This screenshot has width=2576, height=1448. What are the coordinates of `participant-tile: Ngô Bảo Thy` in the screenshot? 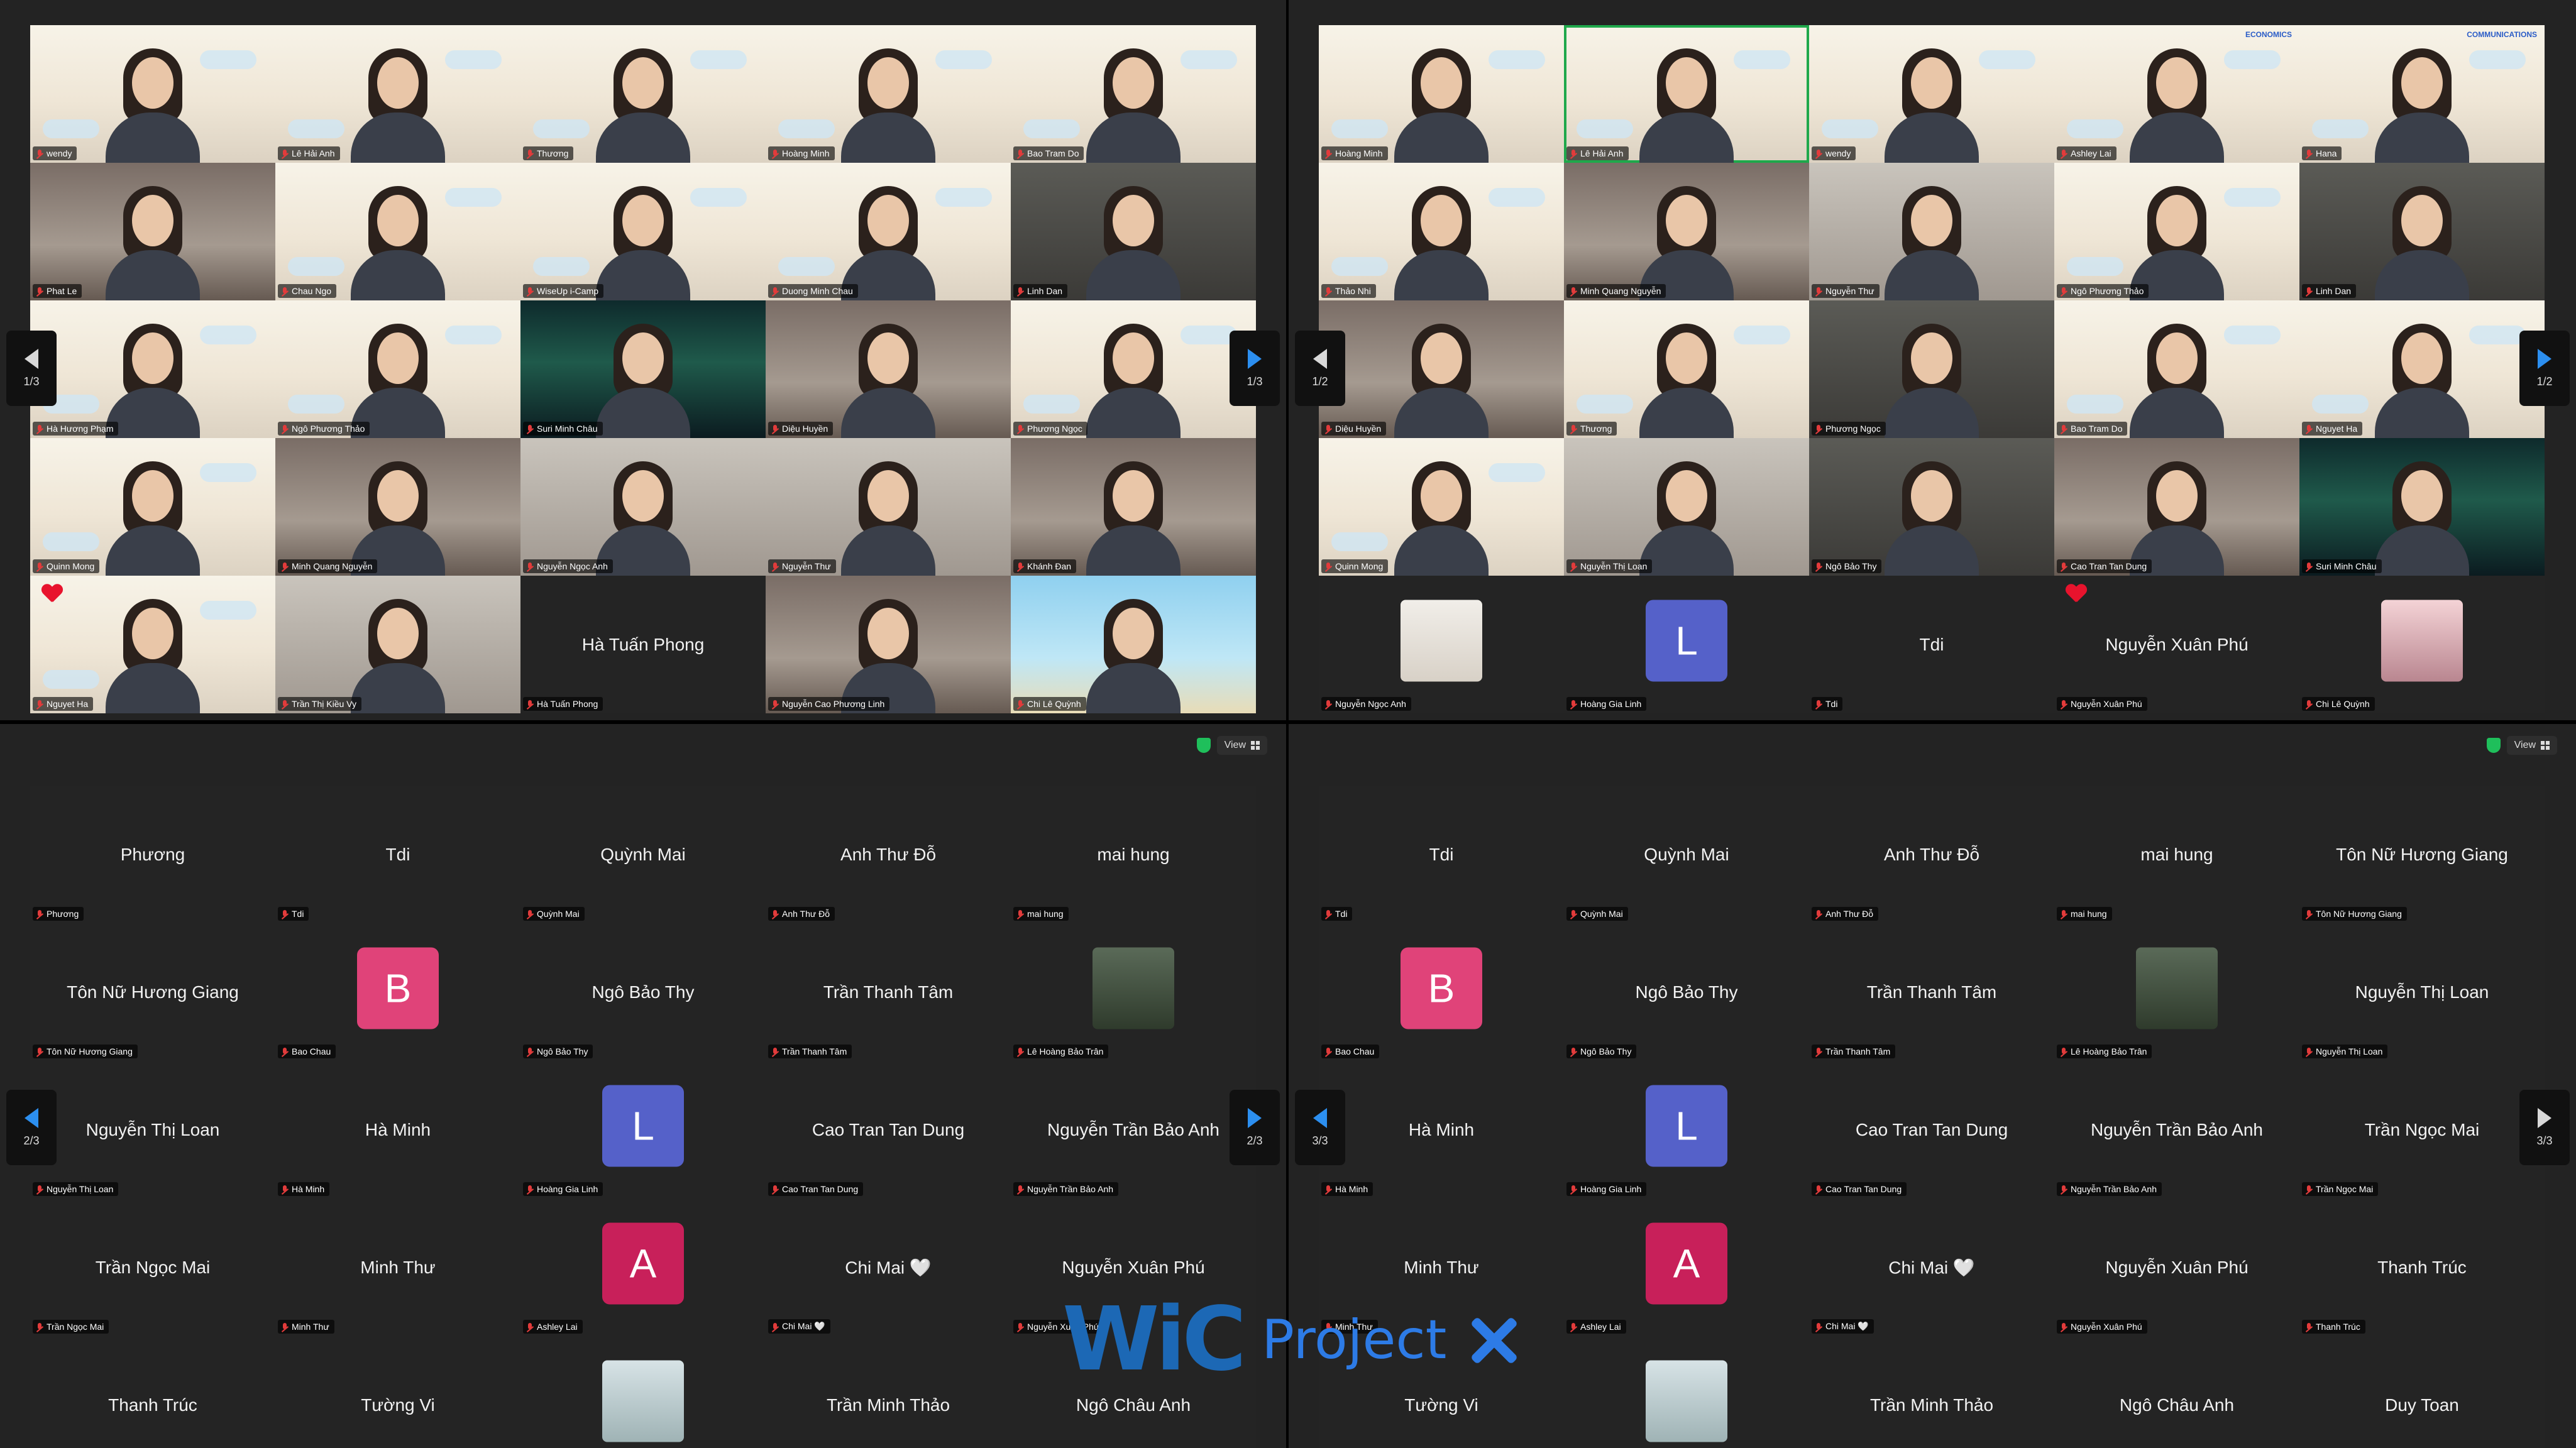 It's located at (1932, 507).